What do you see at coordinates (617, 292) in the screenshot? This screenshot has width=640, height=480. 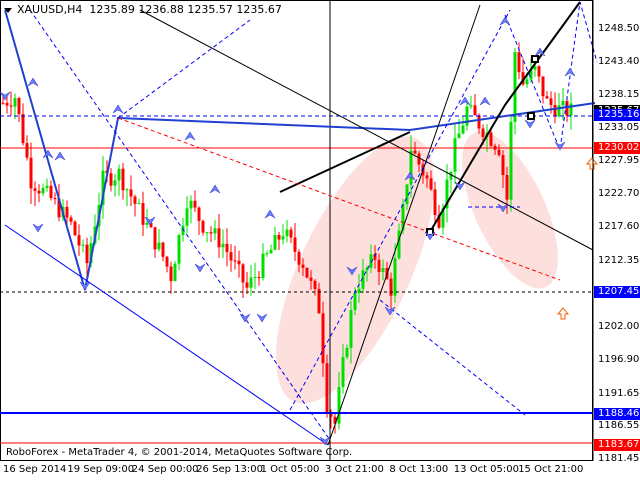 I see `price-level-box: 1207.45` at bounding box center [617, 292].